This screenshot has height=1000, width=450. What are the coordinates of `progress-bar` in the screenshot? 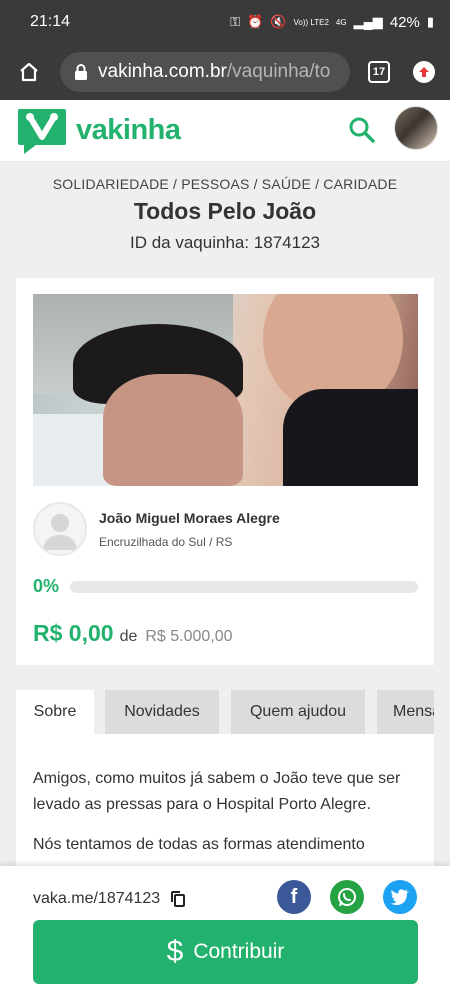 It's located at (244, 586).